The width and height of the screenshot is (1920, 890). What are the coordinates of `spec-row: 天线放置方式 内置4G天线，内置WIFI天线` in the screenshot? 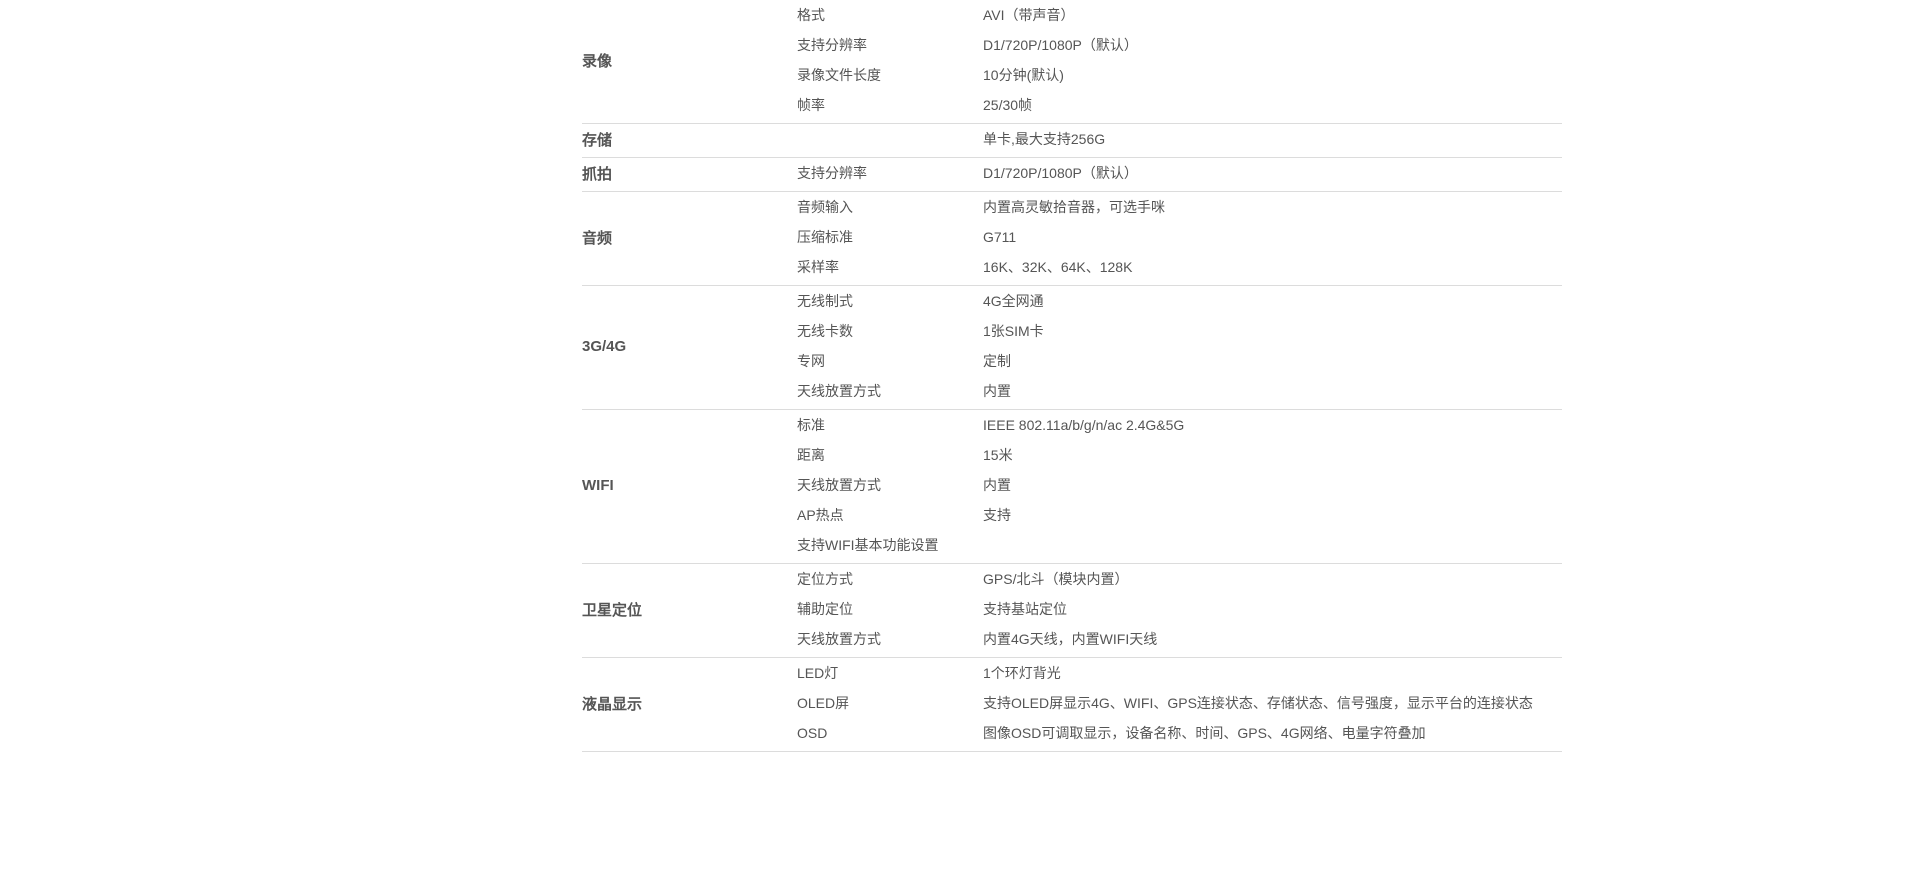 It's located at (1179, 639).